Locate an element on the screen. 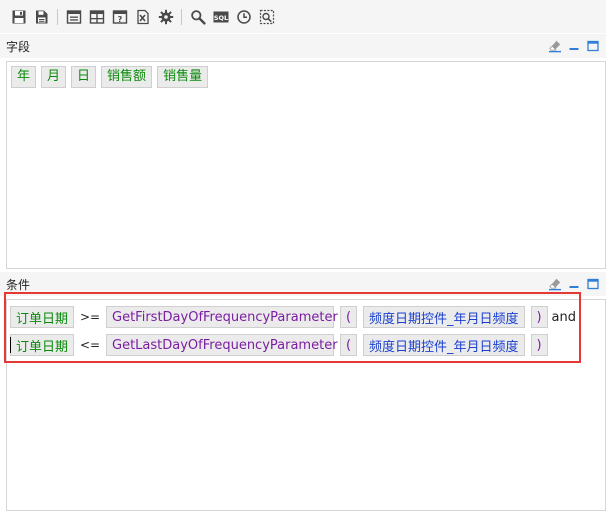  excel-export-icon is located at coordinates (143, 16).